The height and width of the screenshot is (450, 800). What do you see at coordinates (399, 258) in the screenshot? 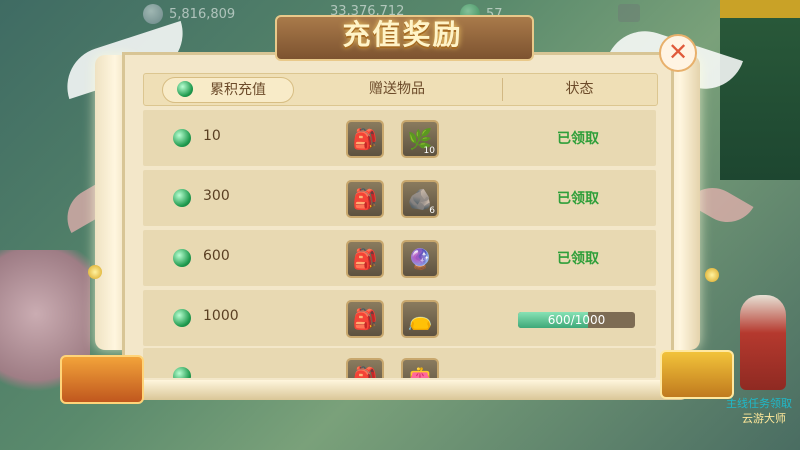
I see `table-row: 600 🎒 🔮 已领取` at bounding box center [399, 258].